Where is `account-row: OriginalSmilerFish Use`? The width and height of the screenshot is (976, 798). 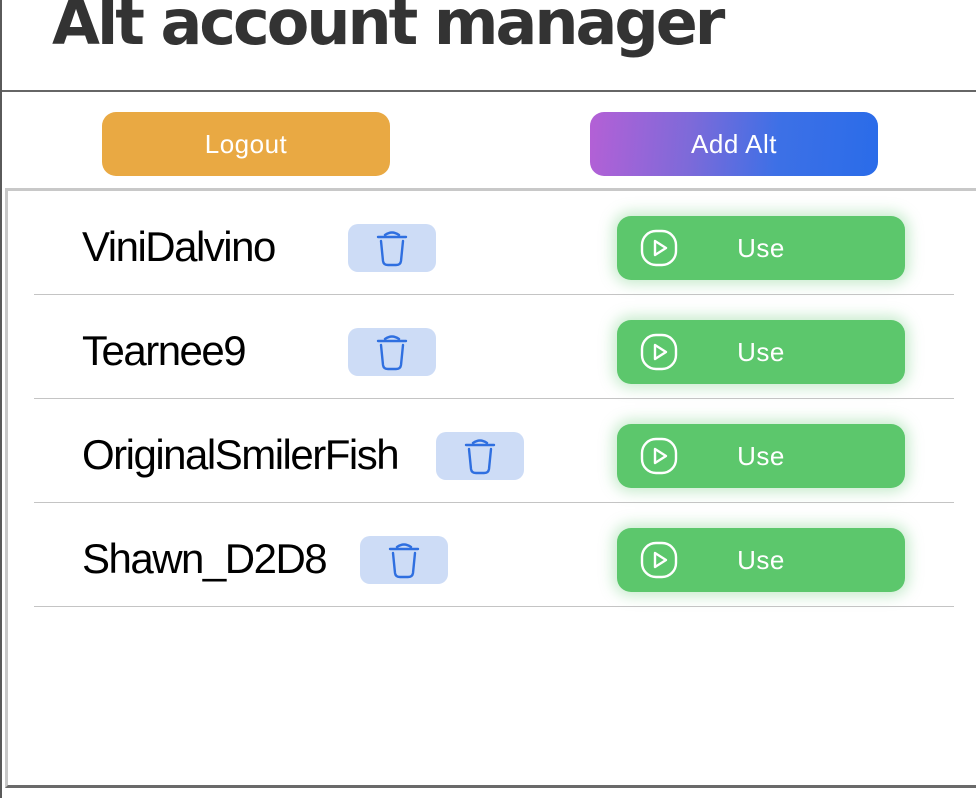 account-row: OriginalSmilerFish Use is located at coordinates (492, 451).